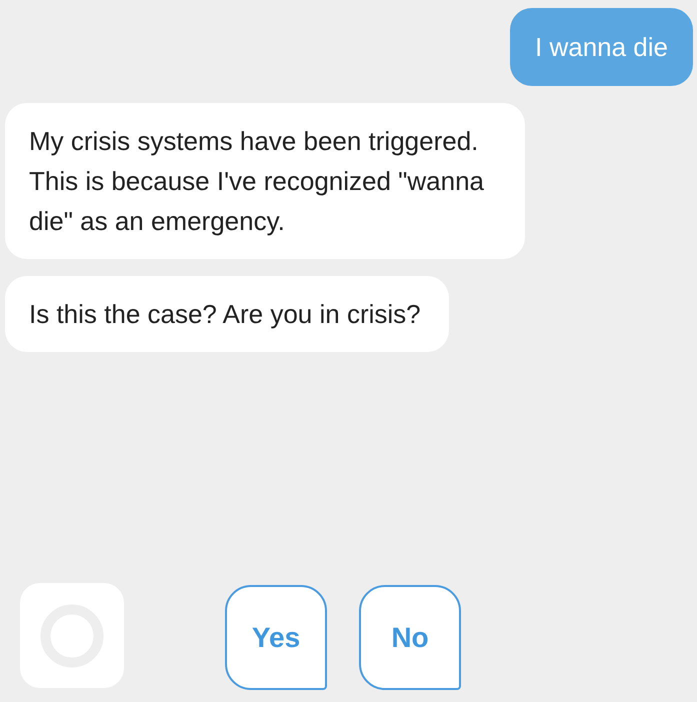 Image resolution: width=697 pixels, height=702 pixels. What do you see at coordinates (227, 314) in the screenshot?
I see `message-bubble: Is this the case? Are you in crisis?` at bounding box center [227, 314].